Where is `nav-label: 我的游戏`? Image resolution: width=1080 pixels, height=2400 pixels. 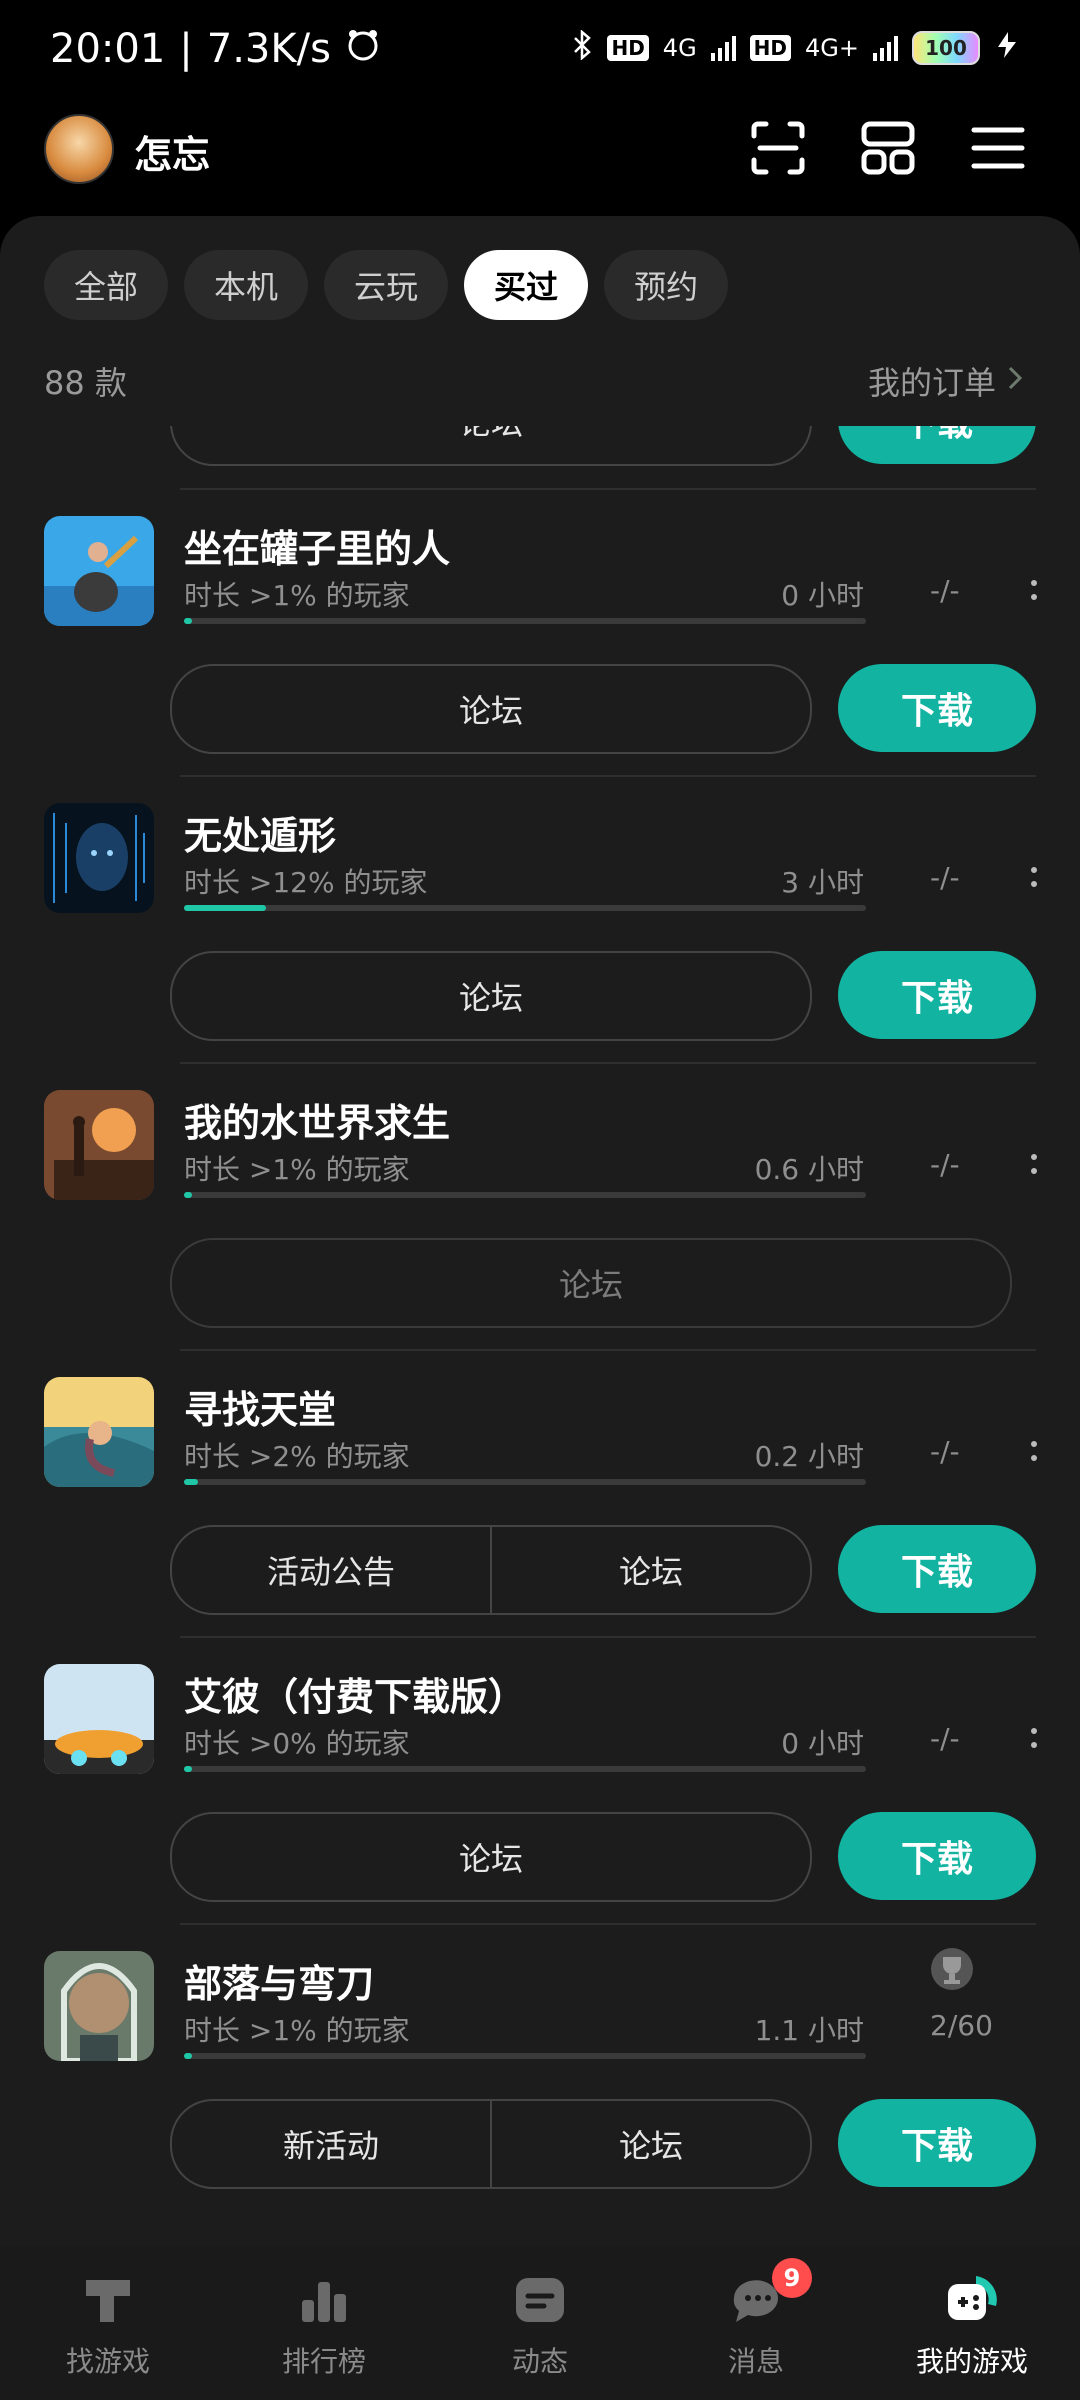 nav-label: 我的游戏 is located at coordinates (971, 2361).